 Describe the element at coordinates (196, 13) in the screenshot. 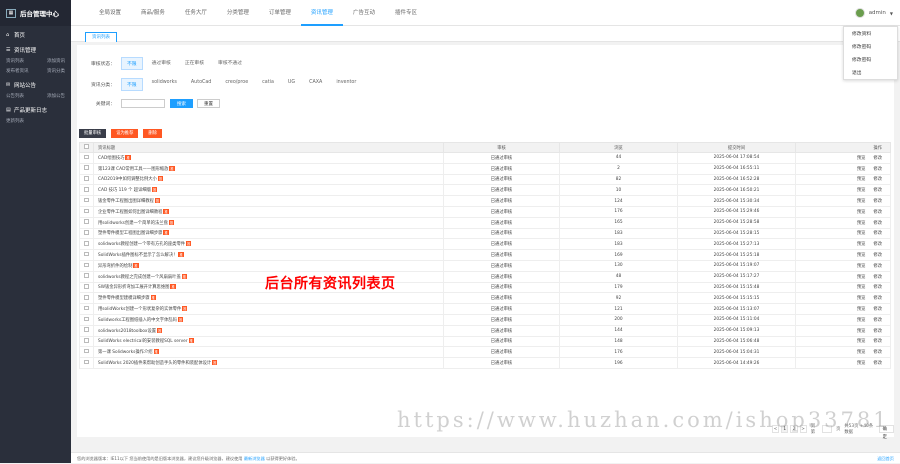

I see `top-nav-item: 任务大厅` at that location.